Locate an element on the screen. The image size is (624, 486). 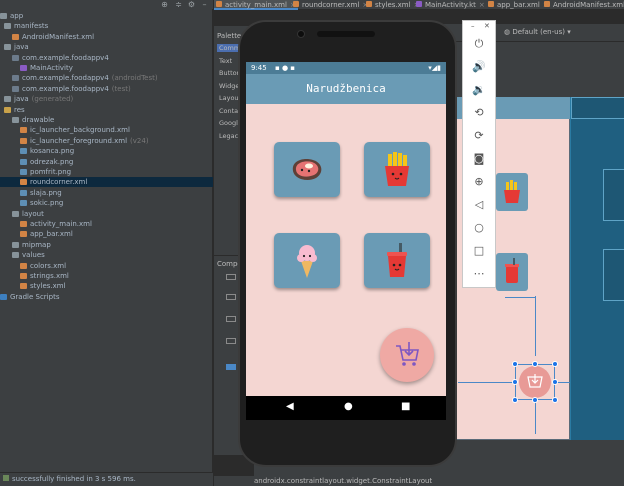
design-soda-card is located at coordinates (512, 272).